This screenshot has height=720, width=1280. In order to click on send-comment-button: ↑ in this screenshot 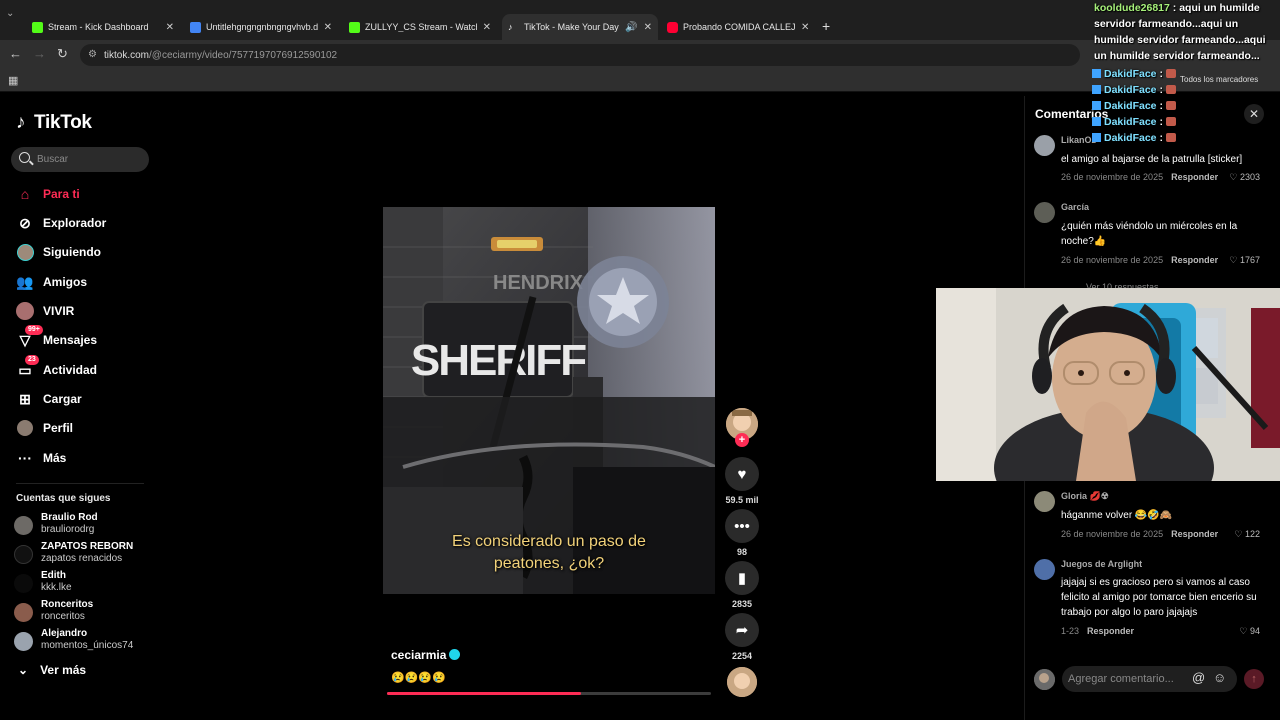, I will do `click(1254, 679)`.